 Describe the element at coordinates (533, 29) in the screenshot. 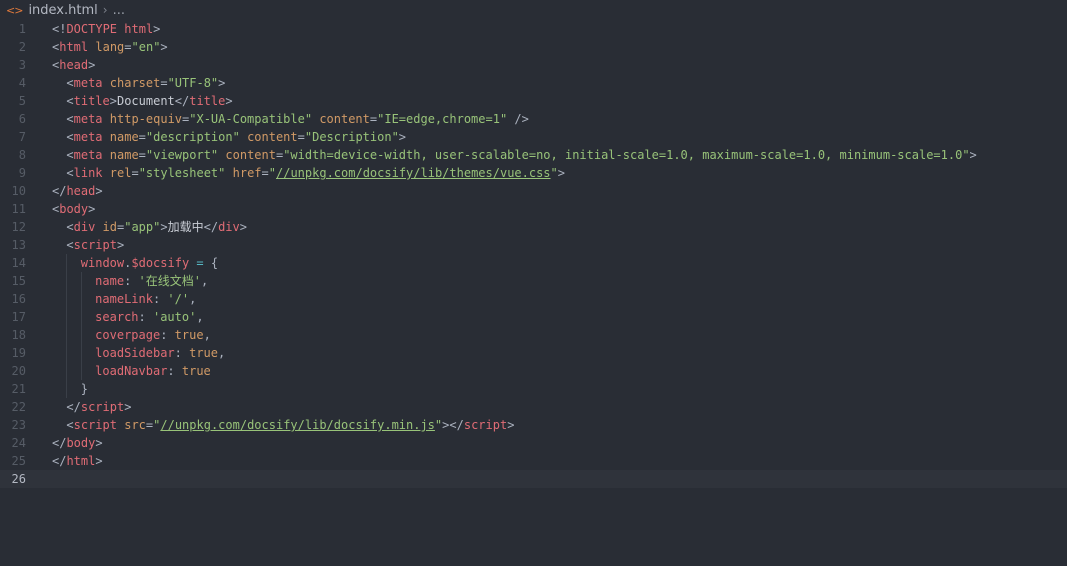

I see `code-line: 1 <!DOCTYPE html>` at that location.